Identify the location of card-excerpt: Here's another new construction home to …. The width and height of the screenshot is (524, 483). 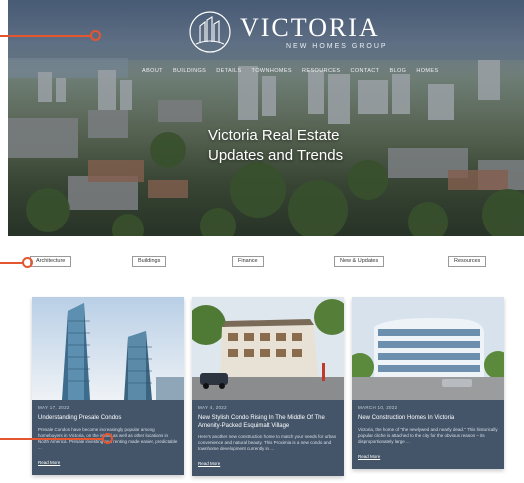
(267, 442).